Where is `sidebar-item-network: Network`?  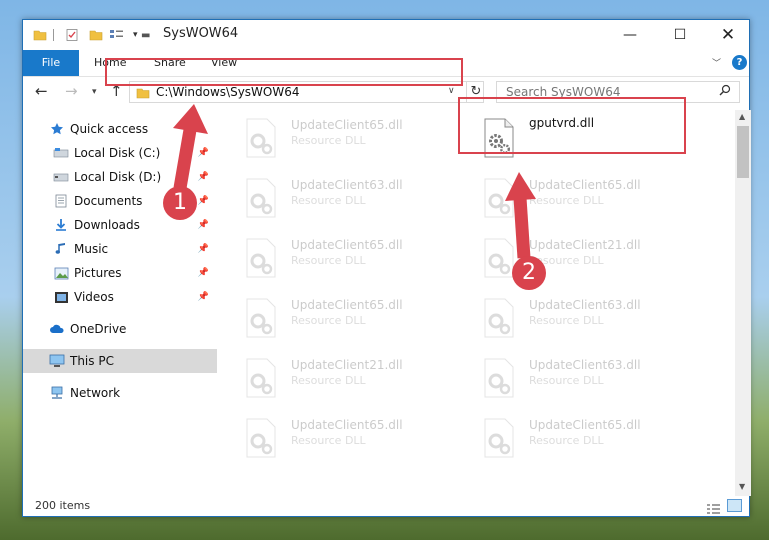
sidebar-item-network: Network is located at coordinates (120, 393).